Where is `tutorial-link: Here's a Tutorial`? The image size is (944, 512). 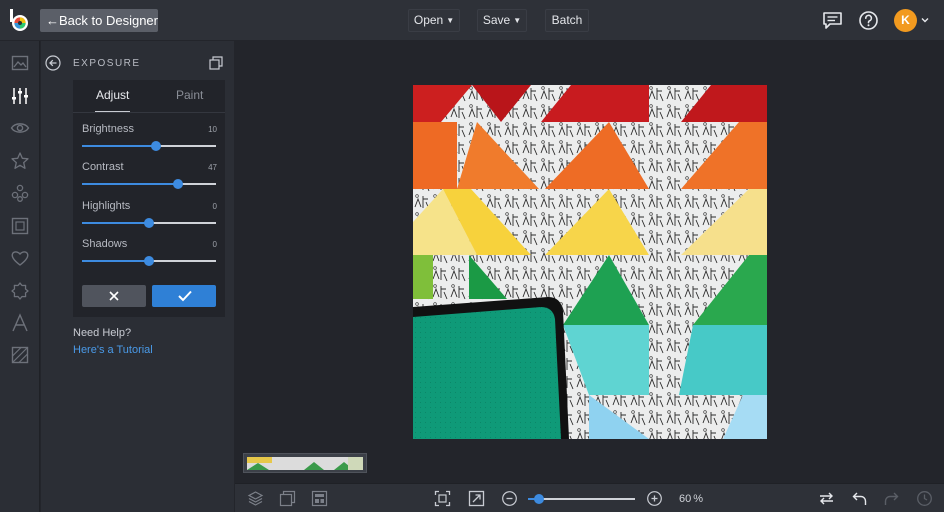
tutorial-link: Here's a Tutorial is located at coordinates (113, 350).